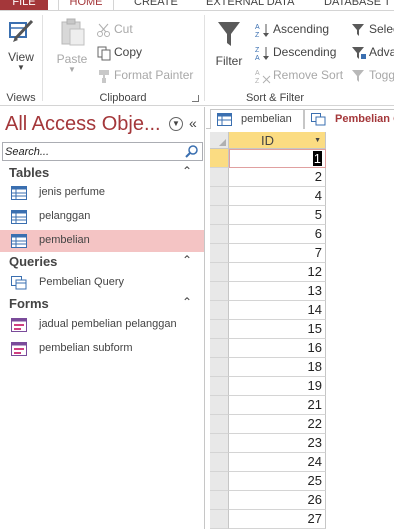 The height and width of the screenshot is (529, 394). Describe the element at coordinates (275, 98) in the screenshot. I see `sort-filter-group-label: Sort & Filter` at that location.